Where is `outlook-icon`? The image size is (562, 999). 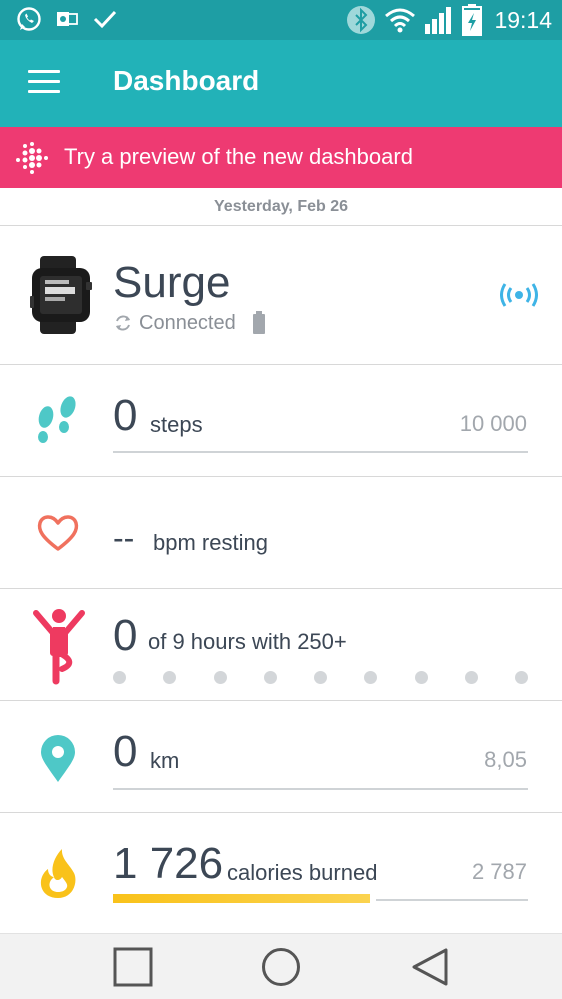 outlook-icon is located at coordinates (67, 19).